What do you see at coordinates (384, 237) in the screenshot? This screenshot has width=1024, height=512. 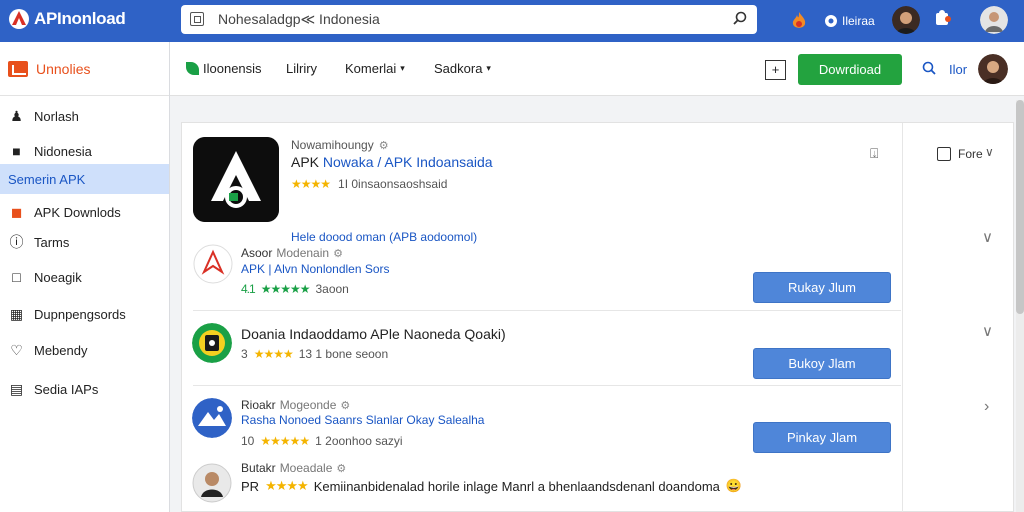 I see `section-link: Hele doood oman (APB aodoomol)` at bounding box center [384, 237].